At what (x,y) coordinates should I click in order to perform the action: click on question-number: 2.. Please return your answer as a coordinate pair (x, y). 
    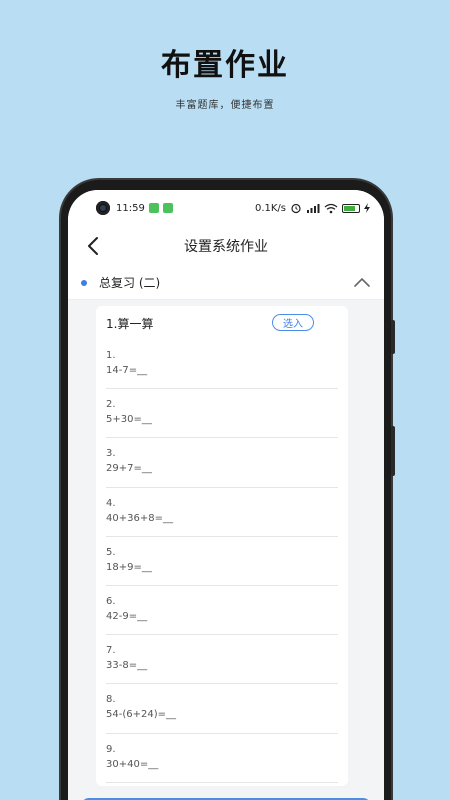
    Looking at the image, I should click on (111, 405).